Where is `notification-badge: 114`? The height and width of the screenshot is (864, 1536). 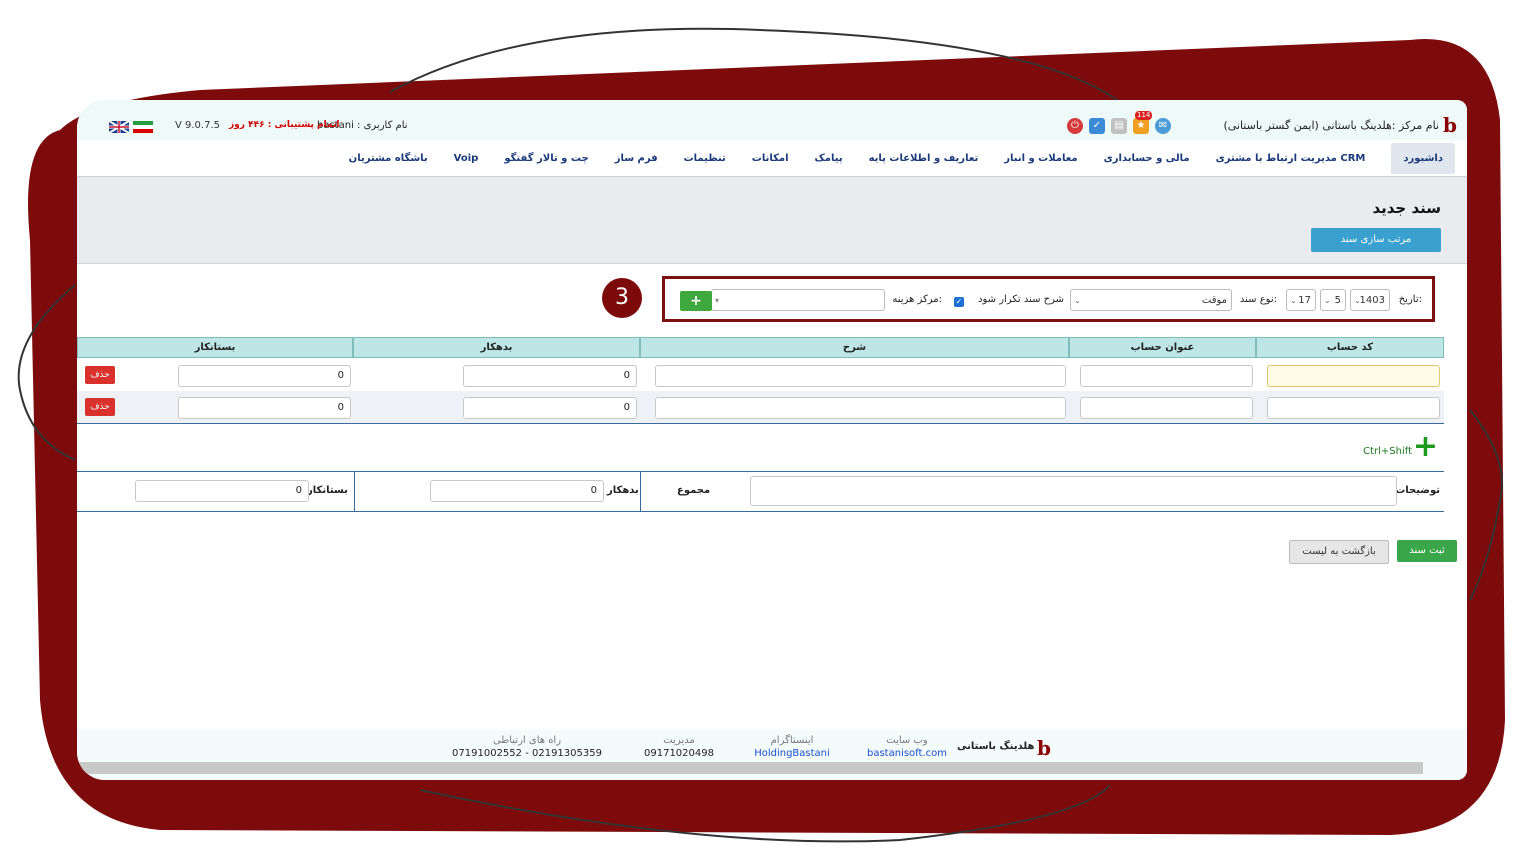
notification-badge: 114 is located at coordinates (1144, 115).